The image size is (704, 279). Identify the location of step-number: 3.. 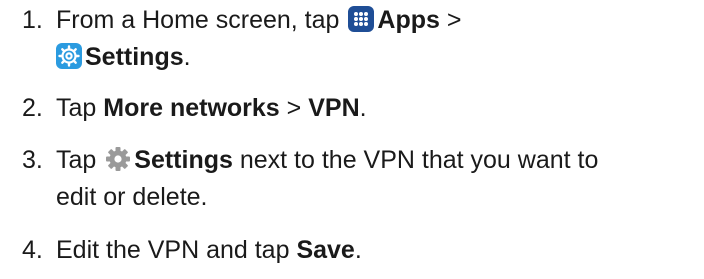
(32, 160).